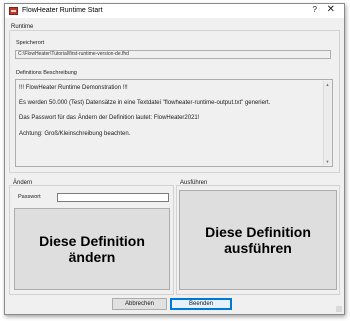 Image resolution: width=350 pixels, height=321 pixels. I want to click on execute-definition-button: Diese Definition ausführen, so click(258, 240).